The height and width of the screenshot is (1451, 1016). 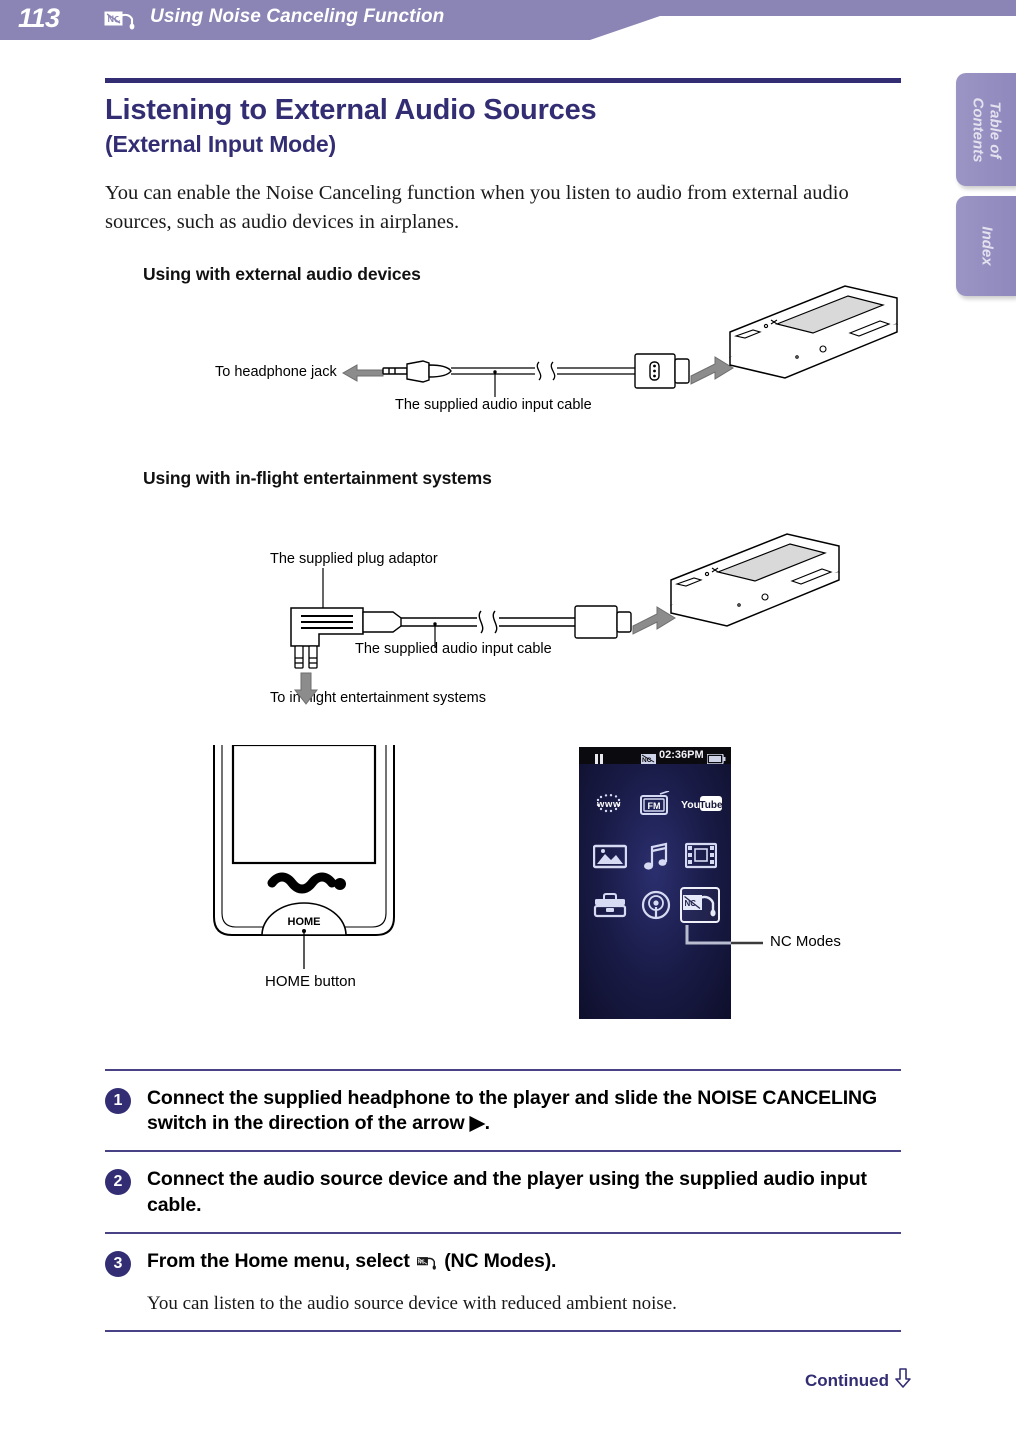 I want to click on index-tab-label: Index, so click(x=987, y=246).